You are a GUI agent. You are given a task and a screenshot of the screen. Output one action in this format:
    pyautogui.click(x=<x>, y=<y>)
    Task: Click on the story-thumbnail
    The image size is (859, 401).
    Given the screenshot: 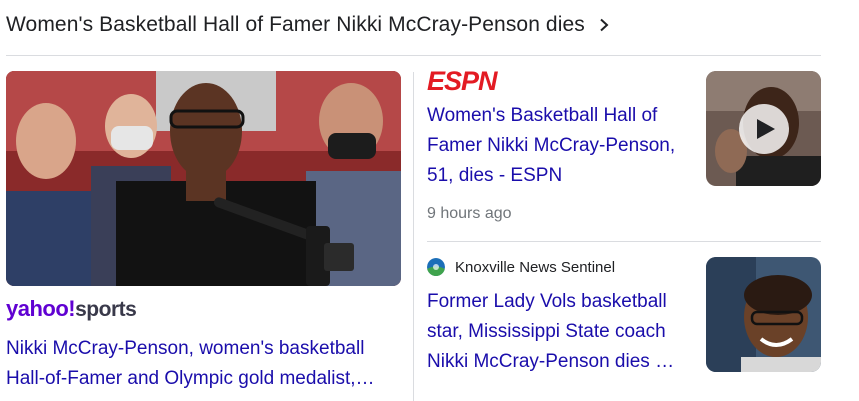 What is the action you would take?
    pyautogui.click(x=763, y=314)
    